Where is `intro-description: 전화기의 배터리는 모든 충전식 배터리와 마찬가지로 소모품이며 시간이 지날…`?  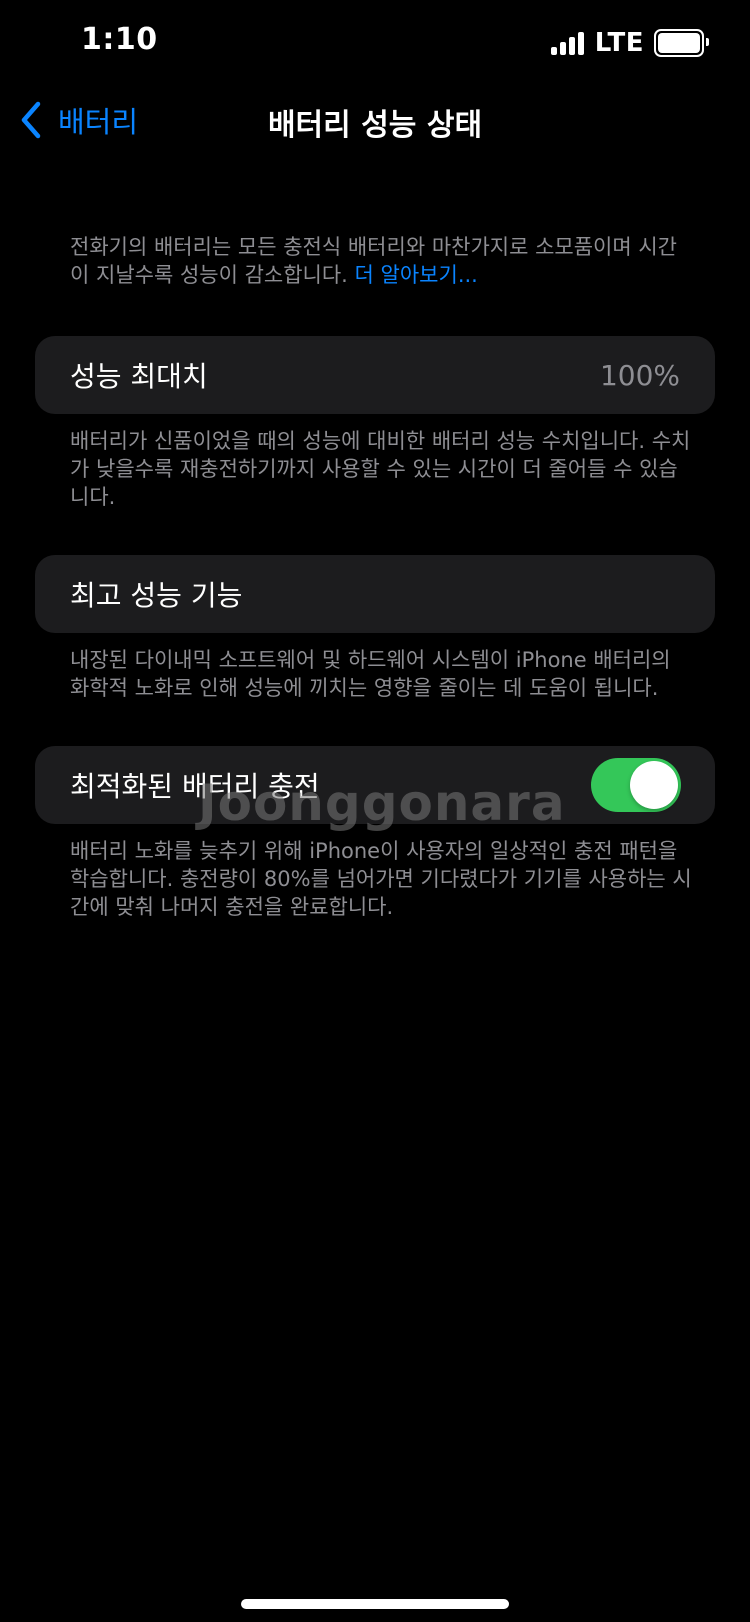 intro-description: 전화기의 배터리는 모든 충전식 배터리와 마찬가지로 소모품이며 시간이 지날… is located at coordinates (382, 261).